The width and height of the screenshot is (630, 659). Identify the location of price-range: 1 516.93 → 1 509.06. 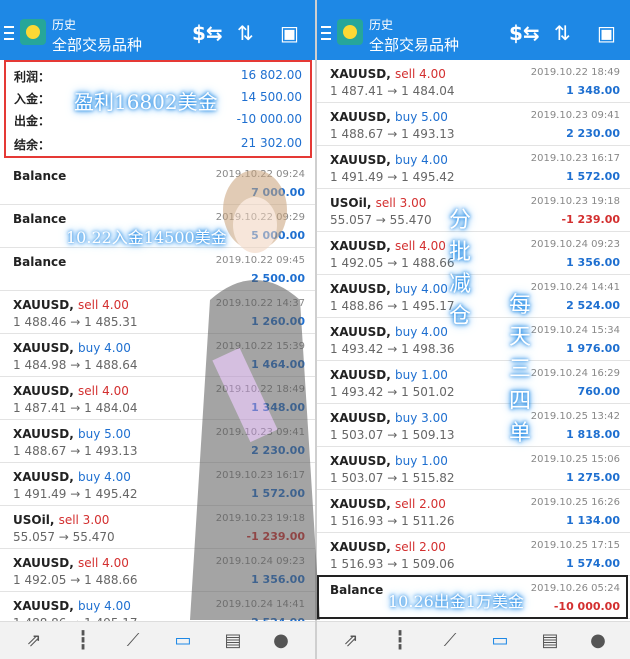
(392, 564).